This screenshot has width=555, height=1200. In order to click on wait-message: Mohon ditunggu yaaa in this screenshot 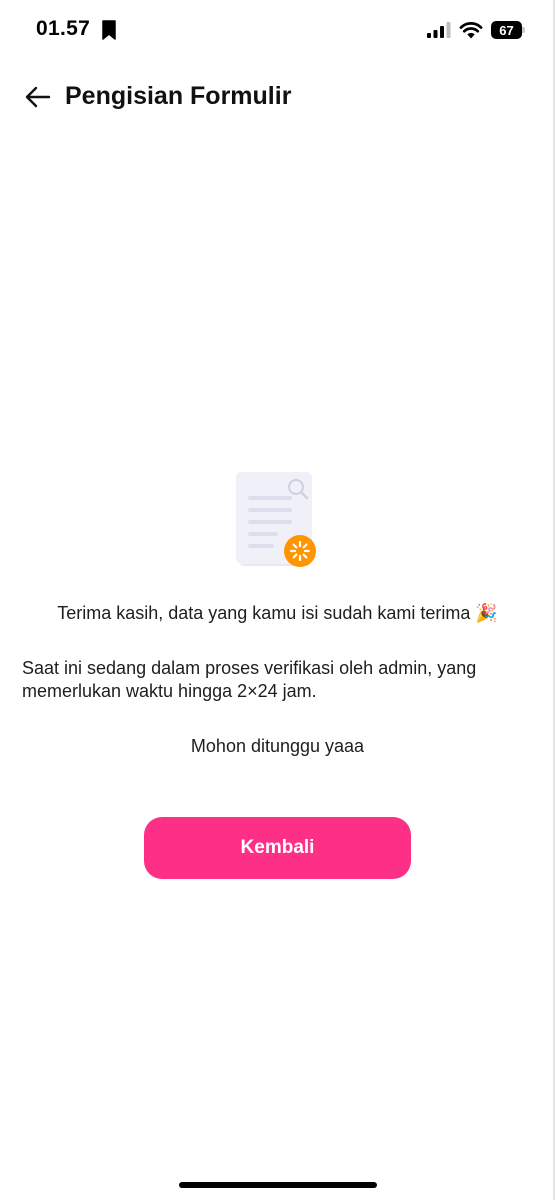, I will do `click(277, 746)`.